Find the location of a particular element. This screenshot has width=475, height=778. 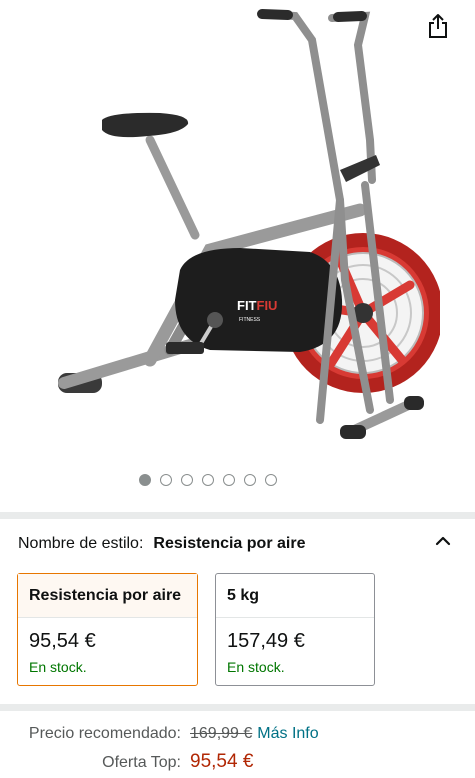

svg-text: FITNESS is located at coordinates (250, 320).